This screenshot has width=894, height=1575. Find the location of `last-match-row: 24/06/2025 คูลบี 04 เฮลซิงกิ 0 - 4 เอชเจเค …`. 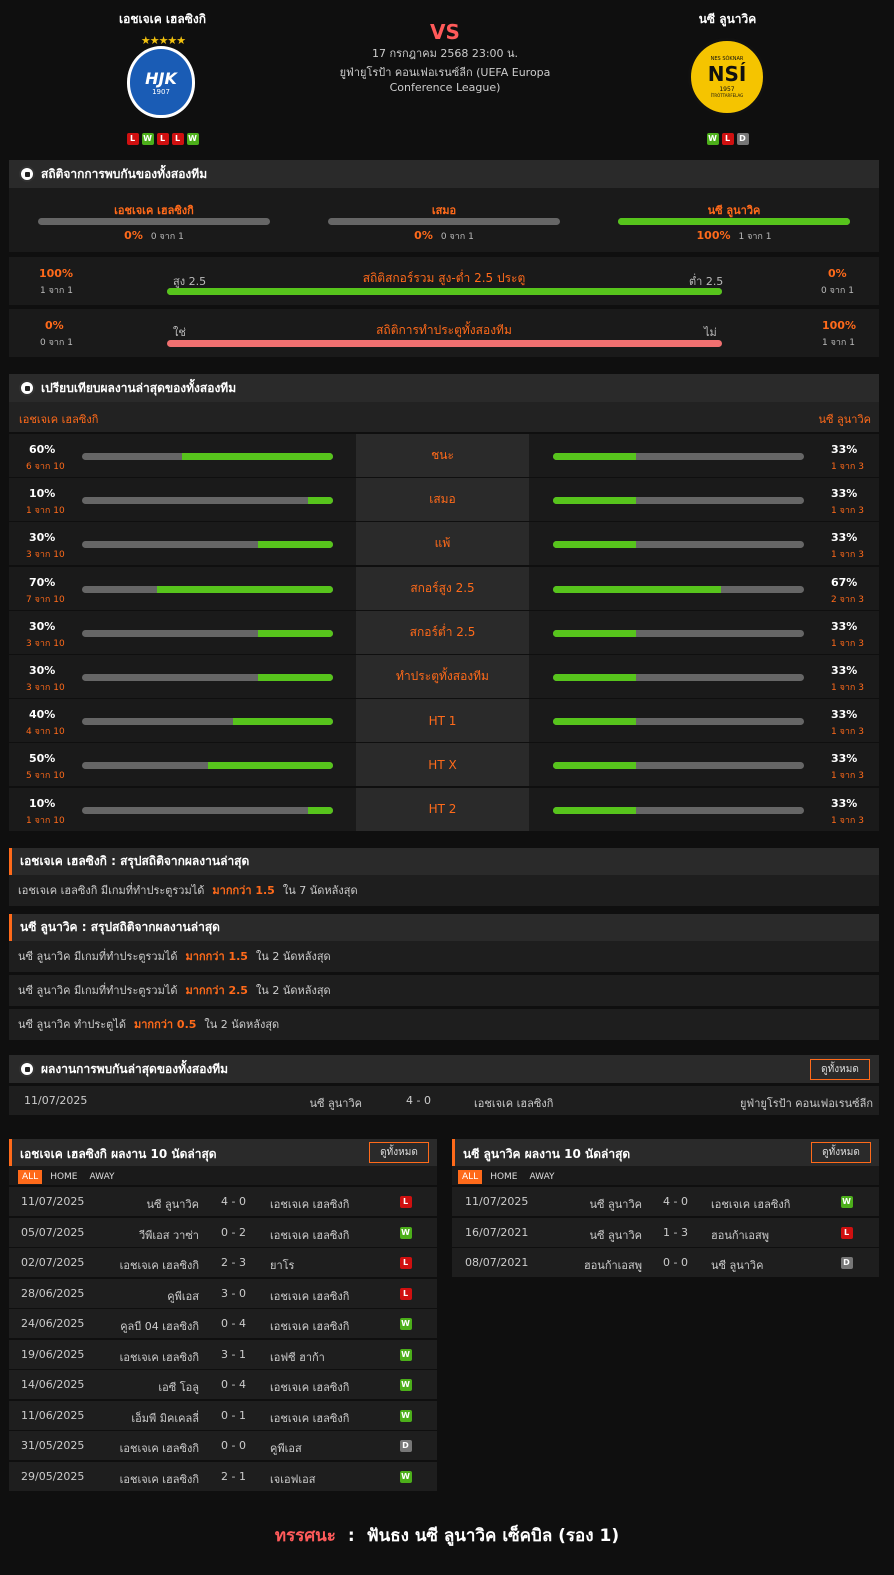

last-match-row: 24/06/2025 คูลบี 04 เฮลซิงกิ 0 - 4 เอชเจเค … is located at coordinates (223, 1323).